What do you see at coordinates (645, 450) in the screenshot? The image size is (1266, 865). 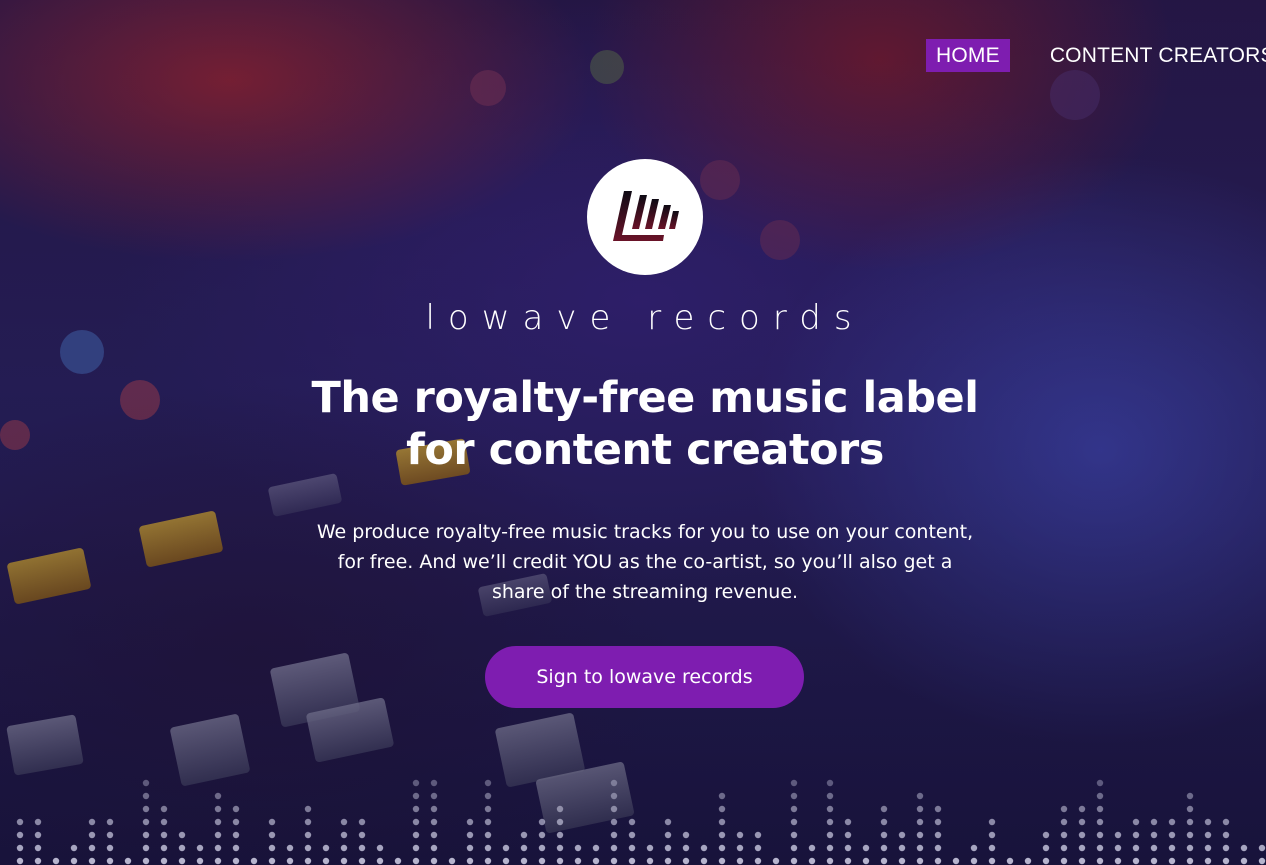 I see `headline-line-2: for content creators` at bounding box center [645, 450].